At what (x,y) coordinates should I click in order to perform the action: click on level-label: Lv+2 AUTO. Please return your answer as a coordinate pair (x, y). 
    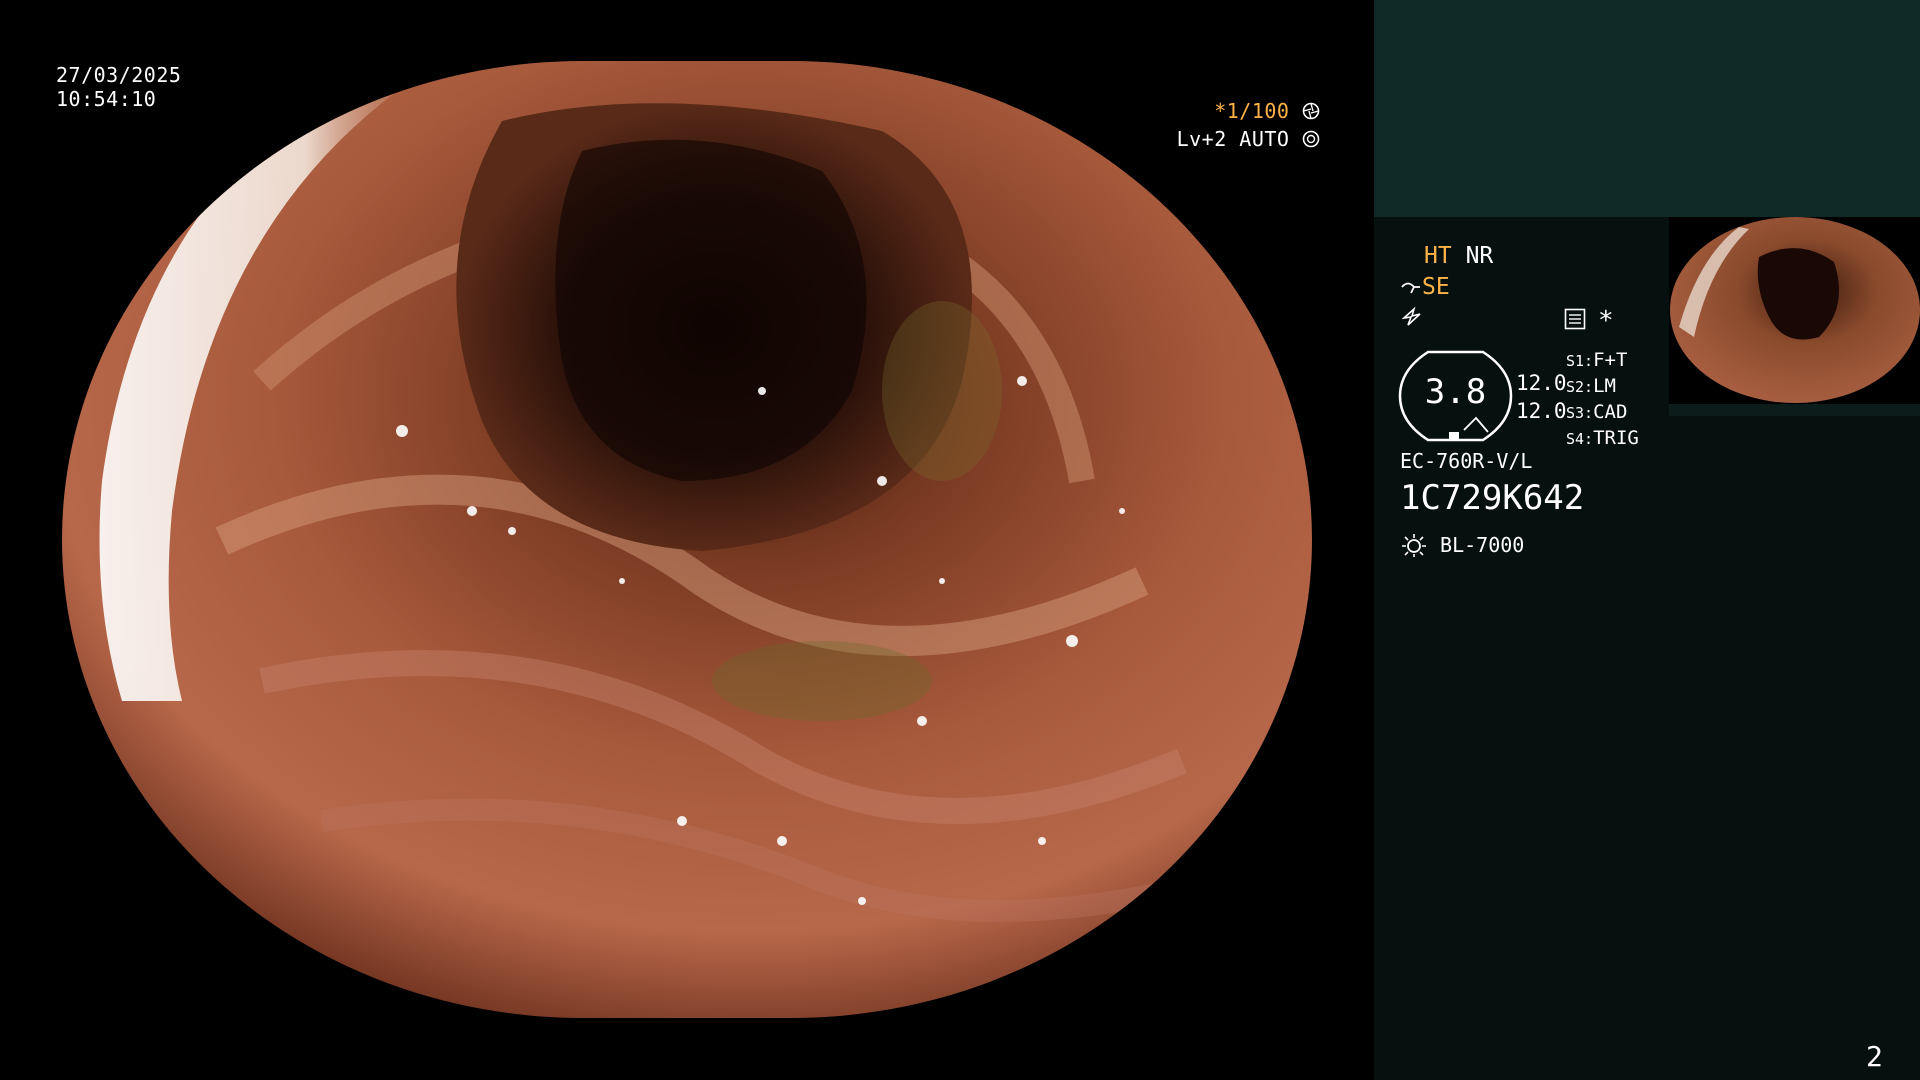
    Looking at the image, I should click on (1233, 139).